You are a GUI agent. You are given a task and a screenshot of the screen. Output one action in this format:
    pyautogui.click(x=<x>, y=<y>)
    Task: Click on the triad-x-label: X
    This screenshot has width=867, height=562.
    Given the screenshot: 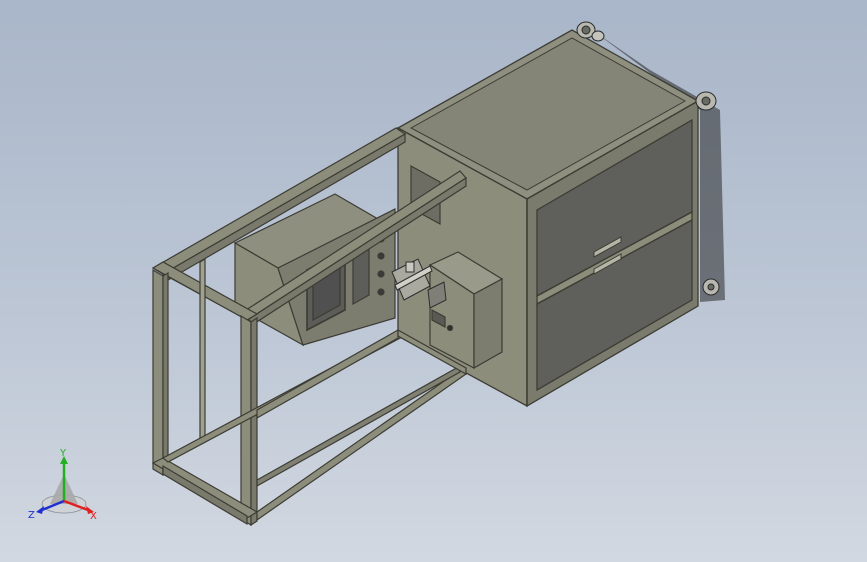 What is the action you would take?
    pyautogui.click(x=93, y=516)
    